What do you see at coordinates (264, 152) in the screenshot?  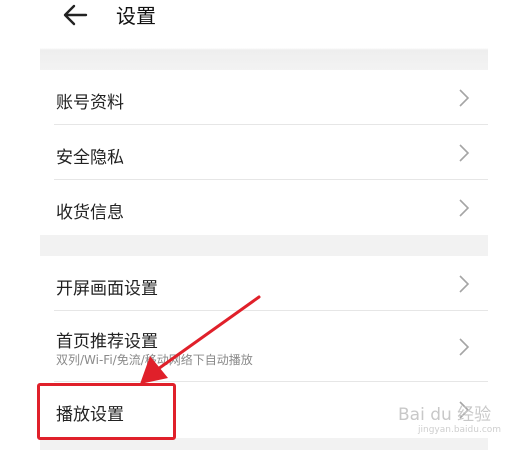 I see `settings-item-privacy: 安全隐私` at bounding box center [264, 152].